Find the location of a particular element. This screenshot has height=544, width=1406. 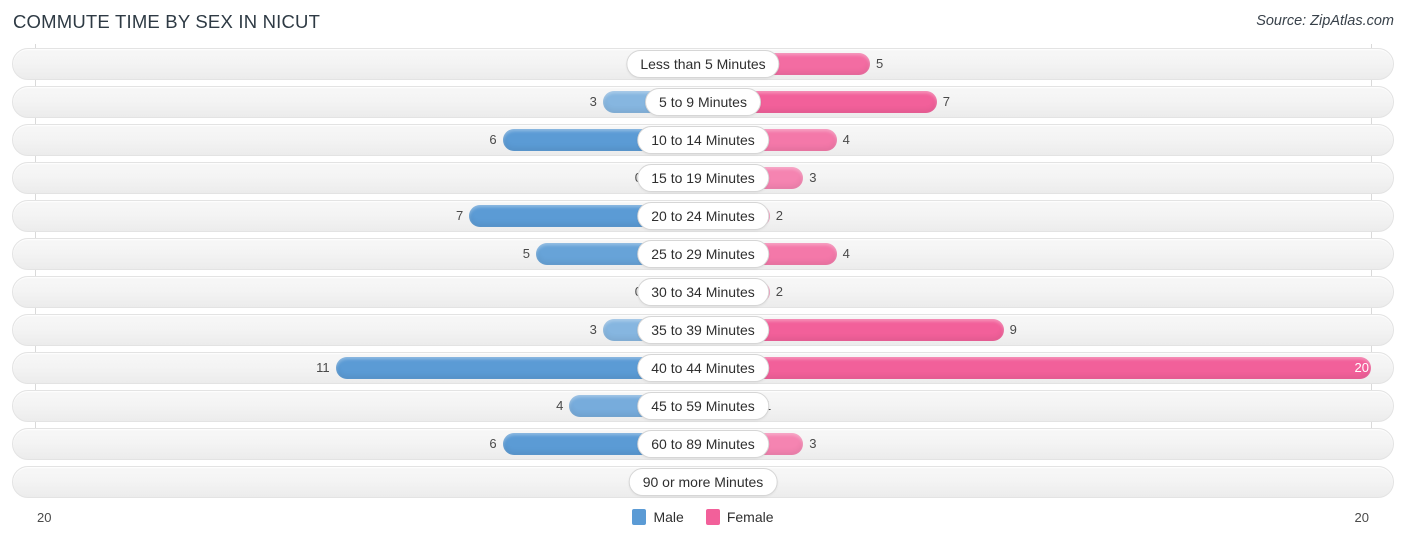

bar-pair: 4145 to 59 Minutes is located at coordinates (703, 406).